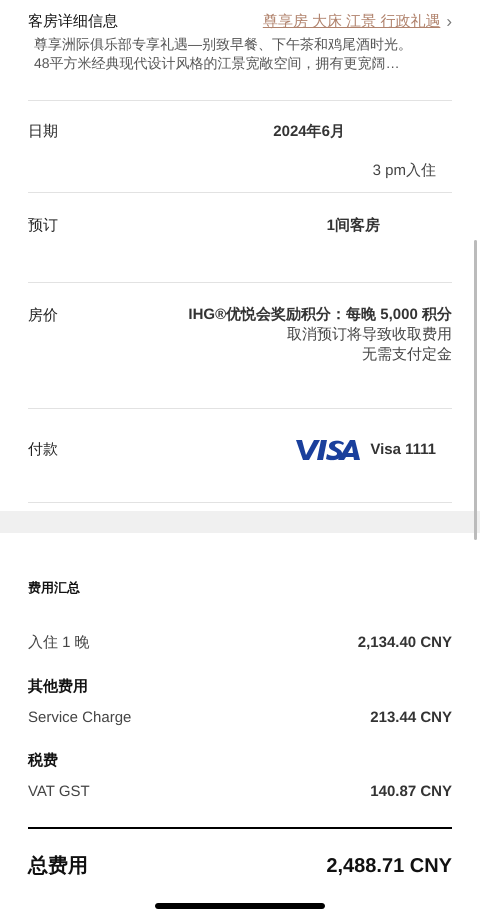 The image size is (480, 919). What do you see at coordinates (353, 226) in the screenshot?
I see `room-count: 1间客房` at bounding box center [353, 226].